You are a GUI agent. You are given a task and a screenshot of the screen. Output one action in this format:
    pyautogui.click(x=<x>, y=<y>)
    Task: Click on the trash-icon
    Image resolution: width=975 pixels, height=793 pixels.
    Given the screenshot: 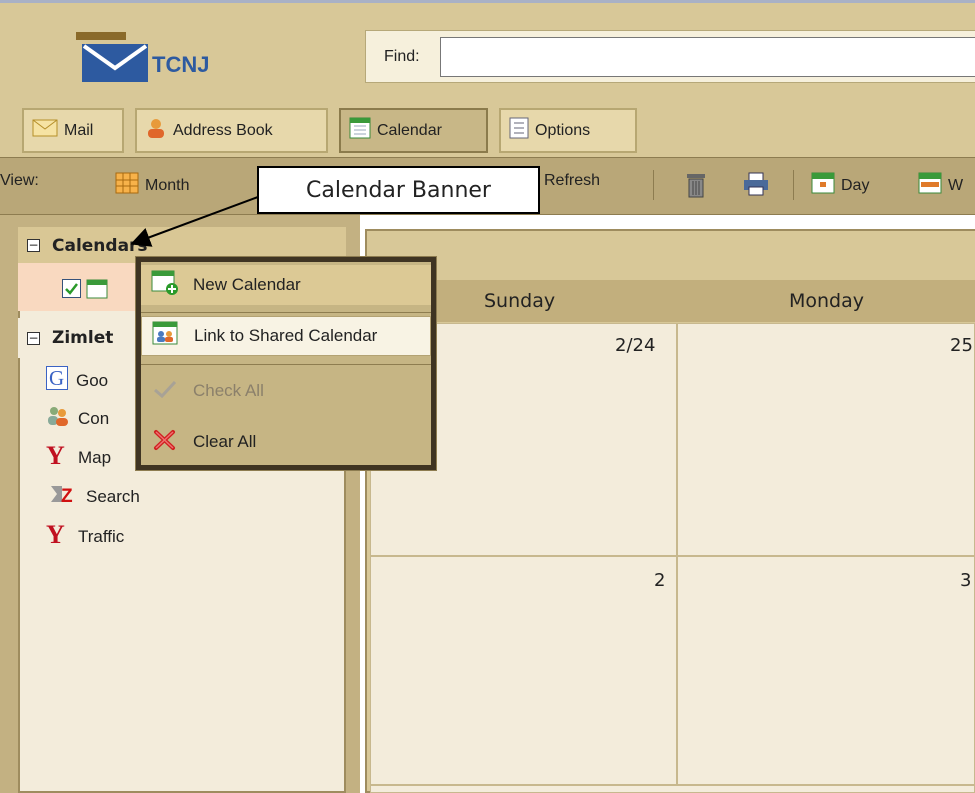 What is the action you would take?
    pyautogui.click(x=696, y=187)
    